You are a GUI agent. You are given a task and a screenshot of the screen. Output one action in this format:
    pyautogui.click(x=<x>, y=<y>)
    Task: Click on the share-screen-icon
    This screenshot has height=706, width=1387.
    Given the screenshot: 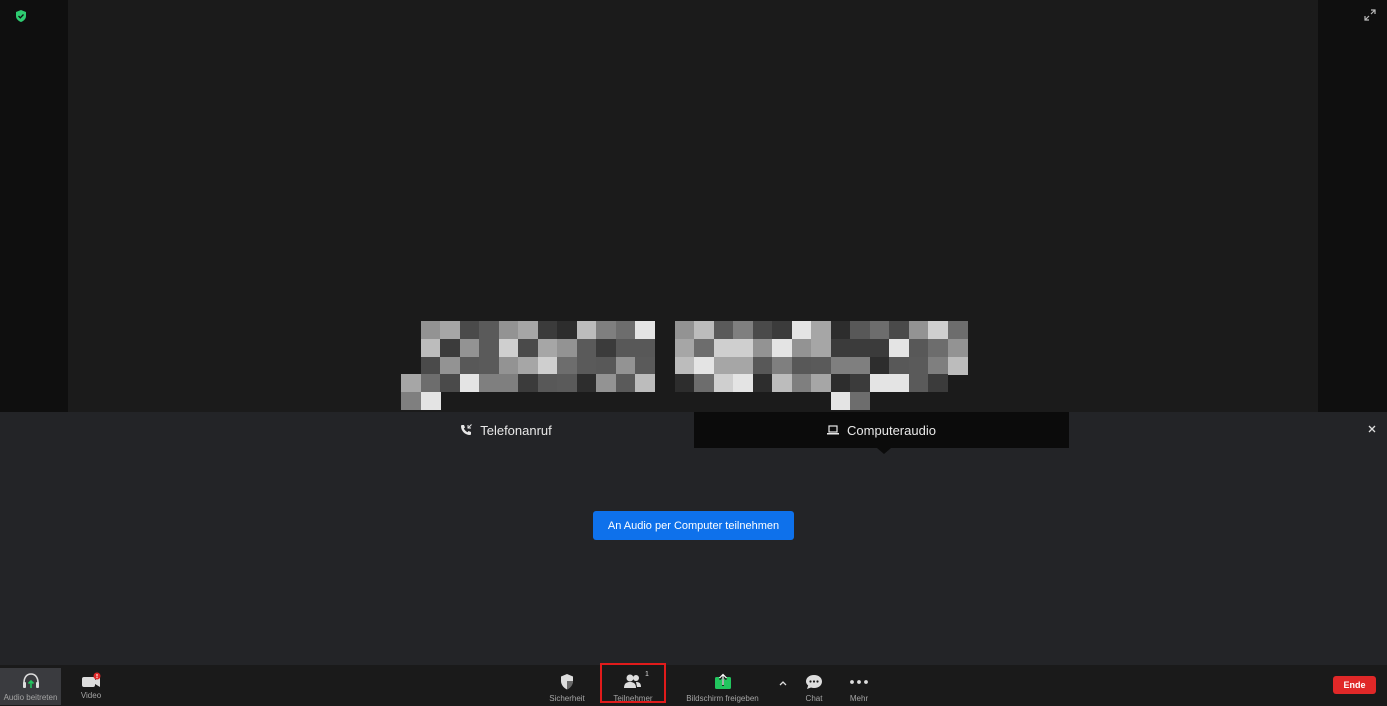 What is the action you would take?
    pyautogui.click(x=722, y=681)
    